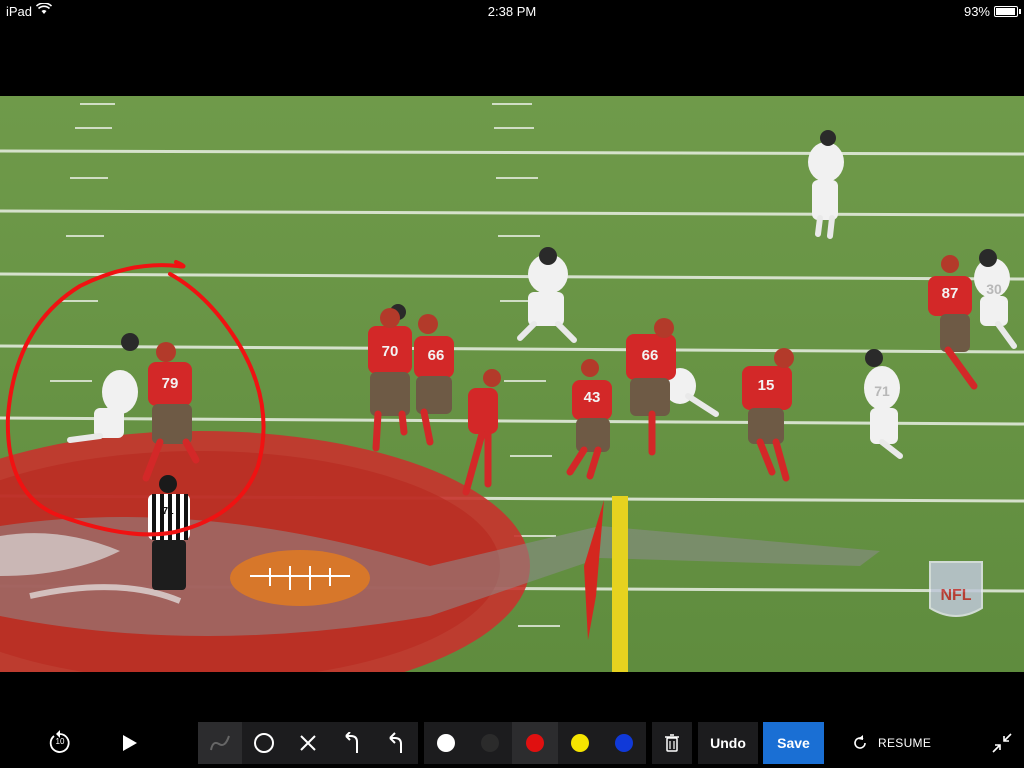 The image size is (1024, 768). I want to click on jersey-43: 43, so click(592, 397).